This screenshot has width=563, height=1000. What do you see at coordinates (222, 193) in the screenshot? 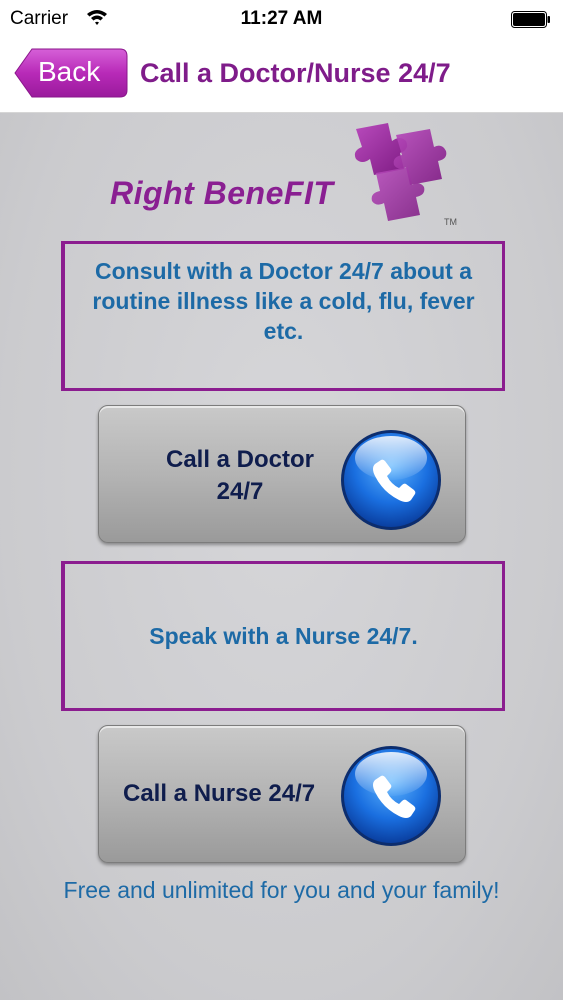
I see `logo-text: Right BeneFIT` at bounding box center [222, 193].